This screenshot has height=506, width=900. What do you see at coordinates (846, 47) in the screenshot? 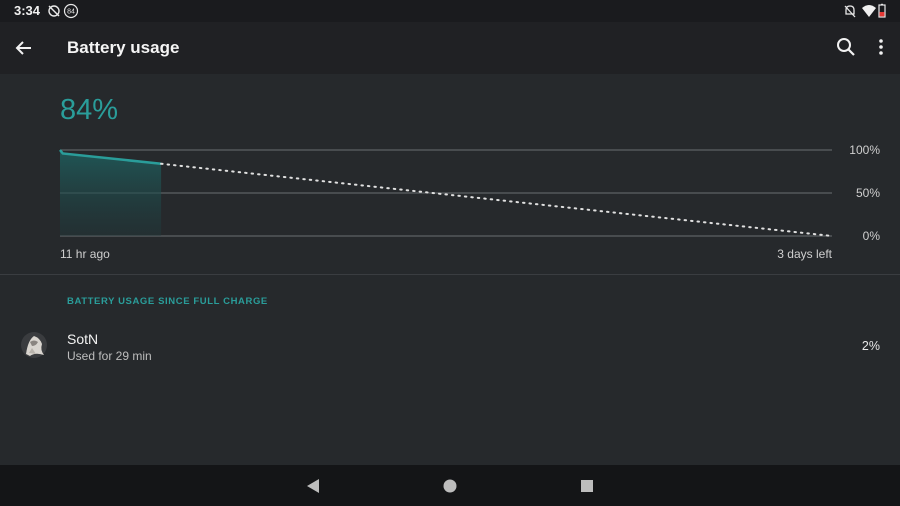
I see `search-icon` at bounding box center [846, 47].